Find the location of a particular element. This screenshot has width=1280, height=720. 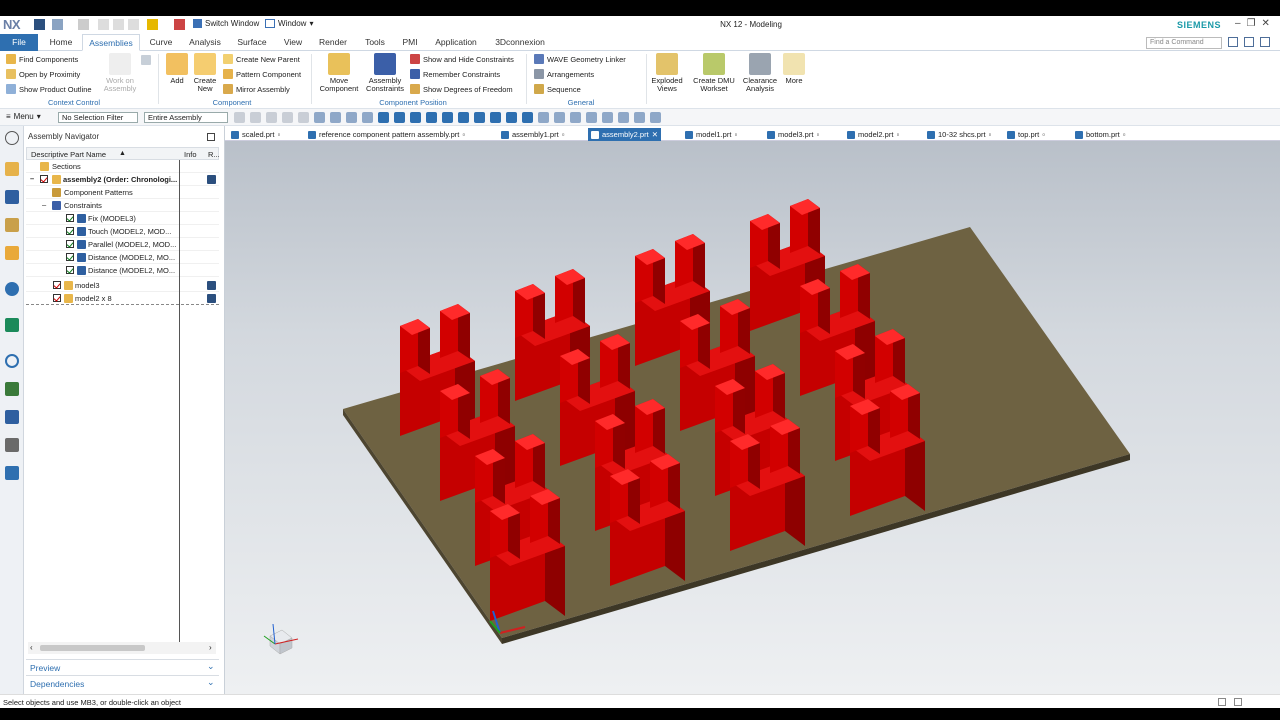

snap-existing-icon is located at coordinates (511, 117).